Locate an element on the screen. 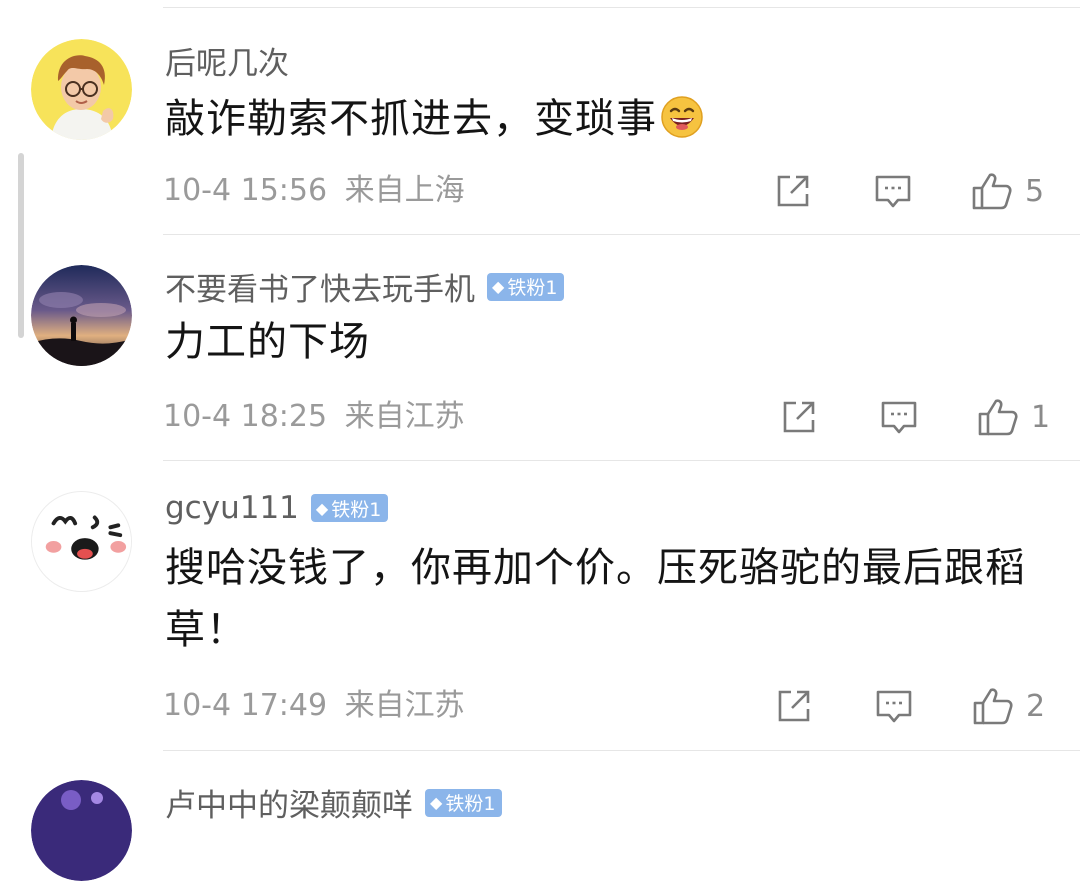  like-button: 2 is located at coordinates (1008, 706).